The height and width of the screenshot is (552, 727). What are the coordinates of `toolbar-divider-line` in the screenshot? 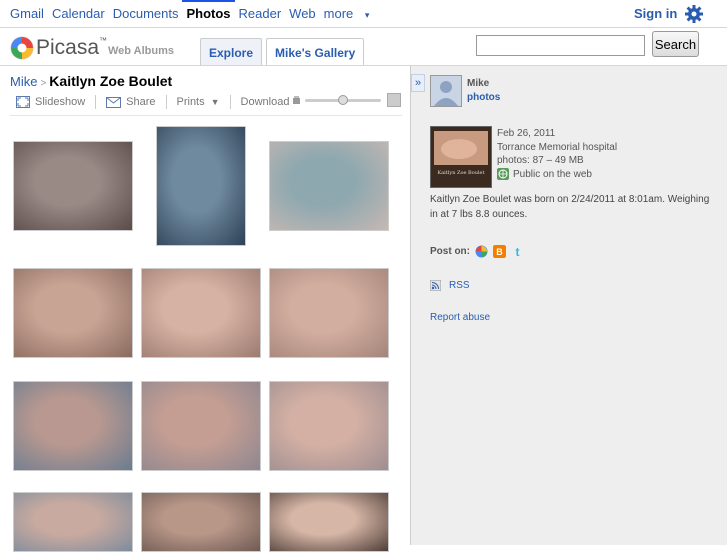 It's located at (206, 115).